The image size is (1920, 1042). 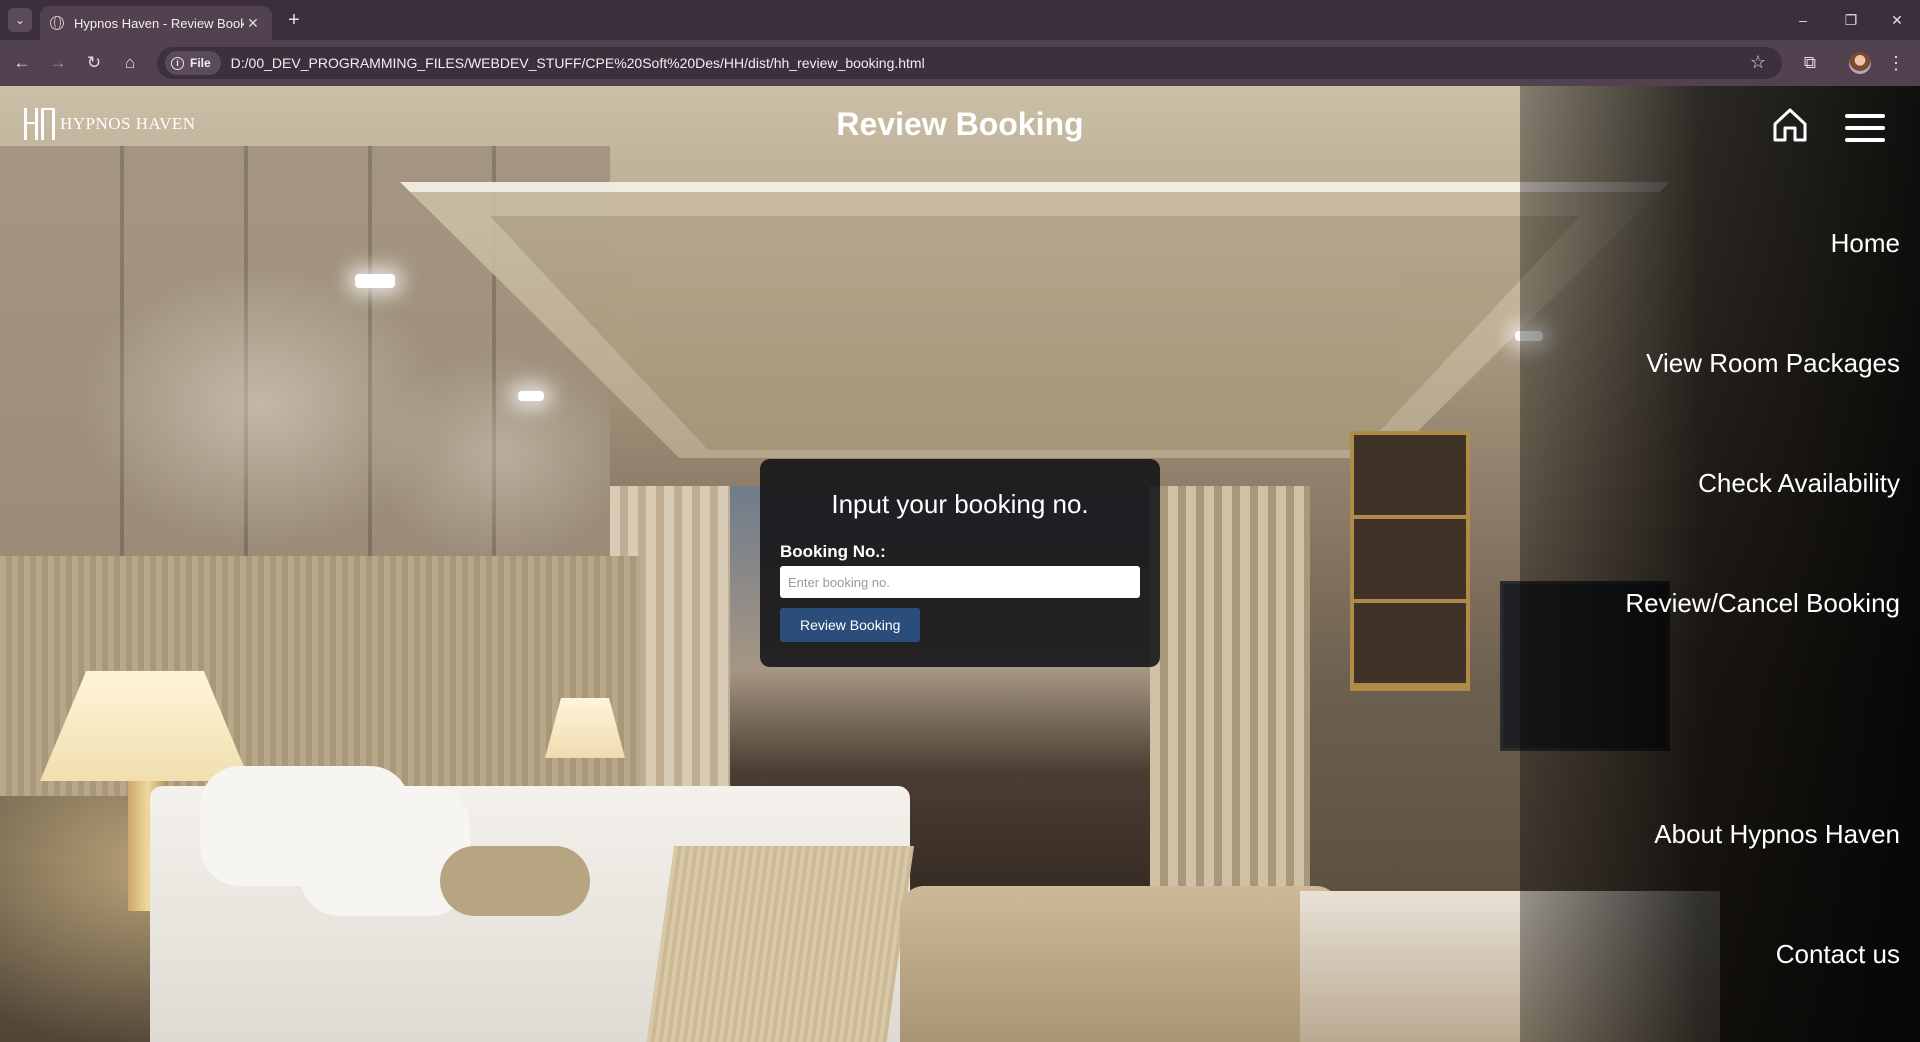 What do you see at coordinates (159, 23) in the screenshot?
I see `tab-title: Hypnos Haven - Review Bookin` at bounding box center [159, 23].